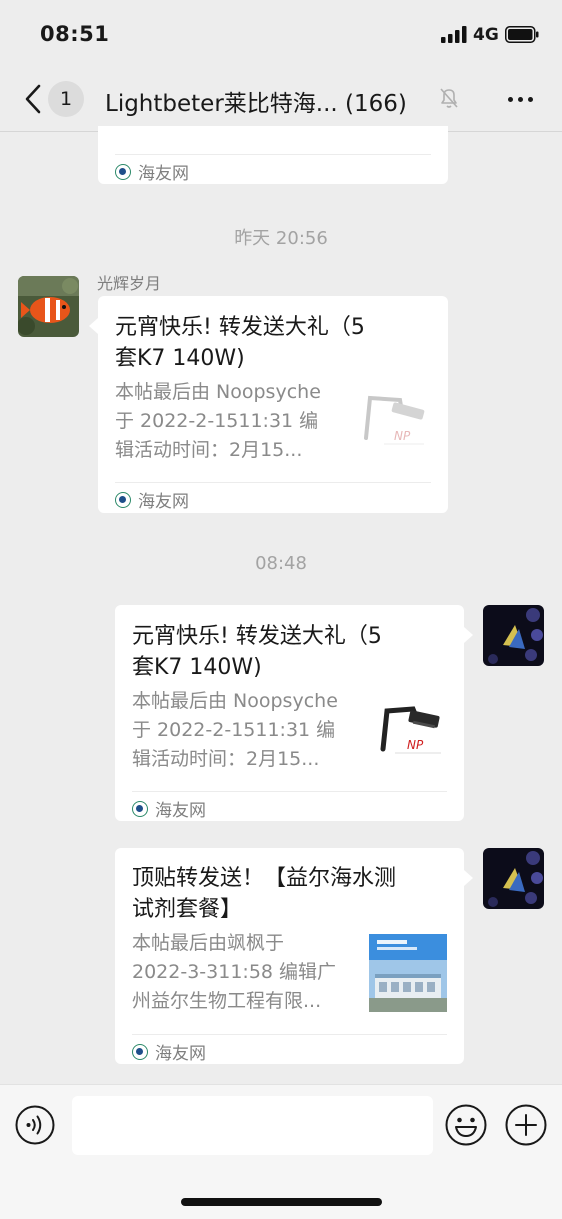 The image size is (562, 1219). What do you see at coordinates (449, 98) in the screenshot?
I see `mute-icon` at bounding box center [449, 98].